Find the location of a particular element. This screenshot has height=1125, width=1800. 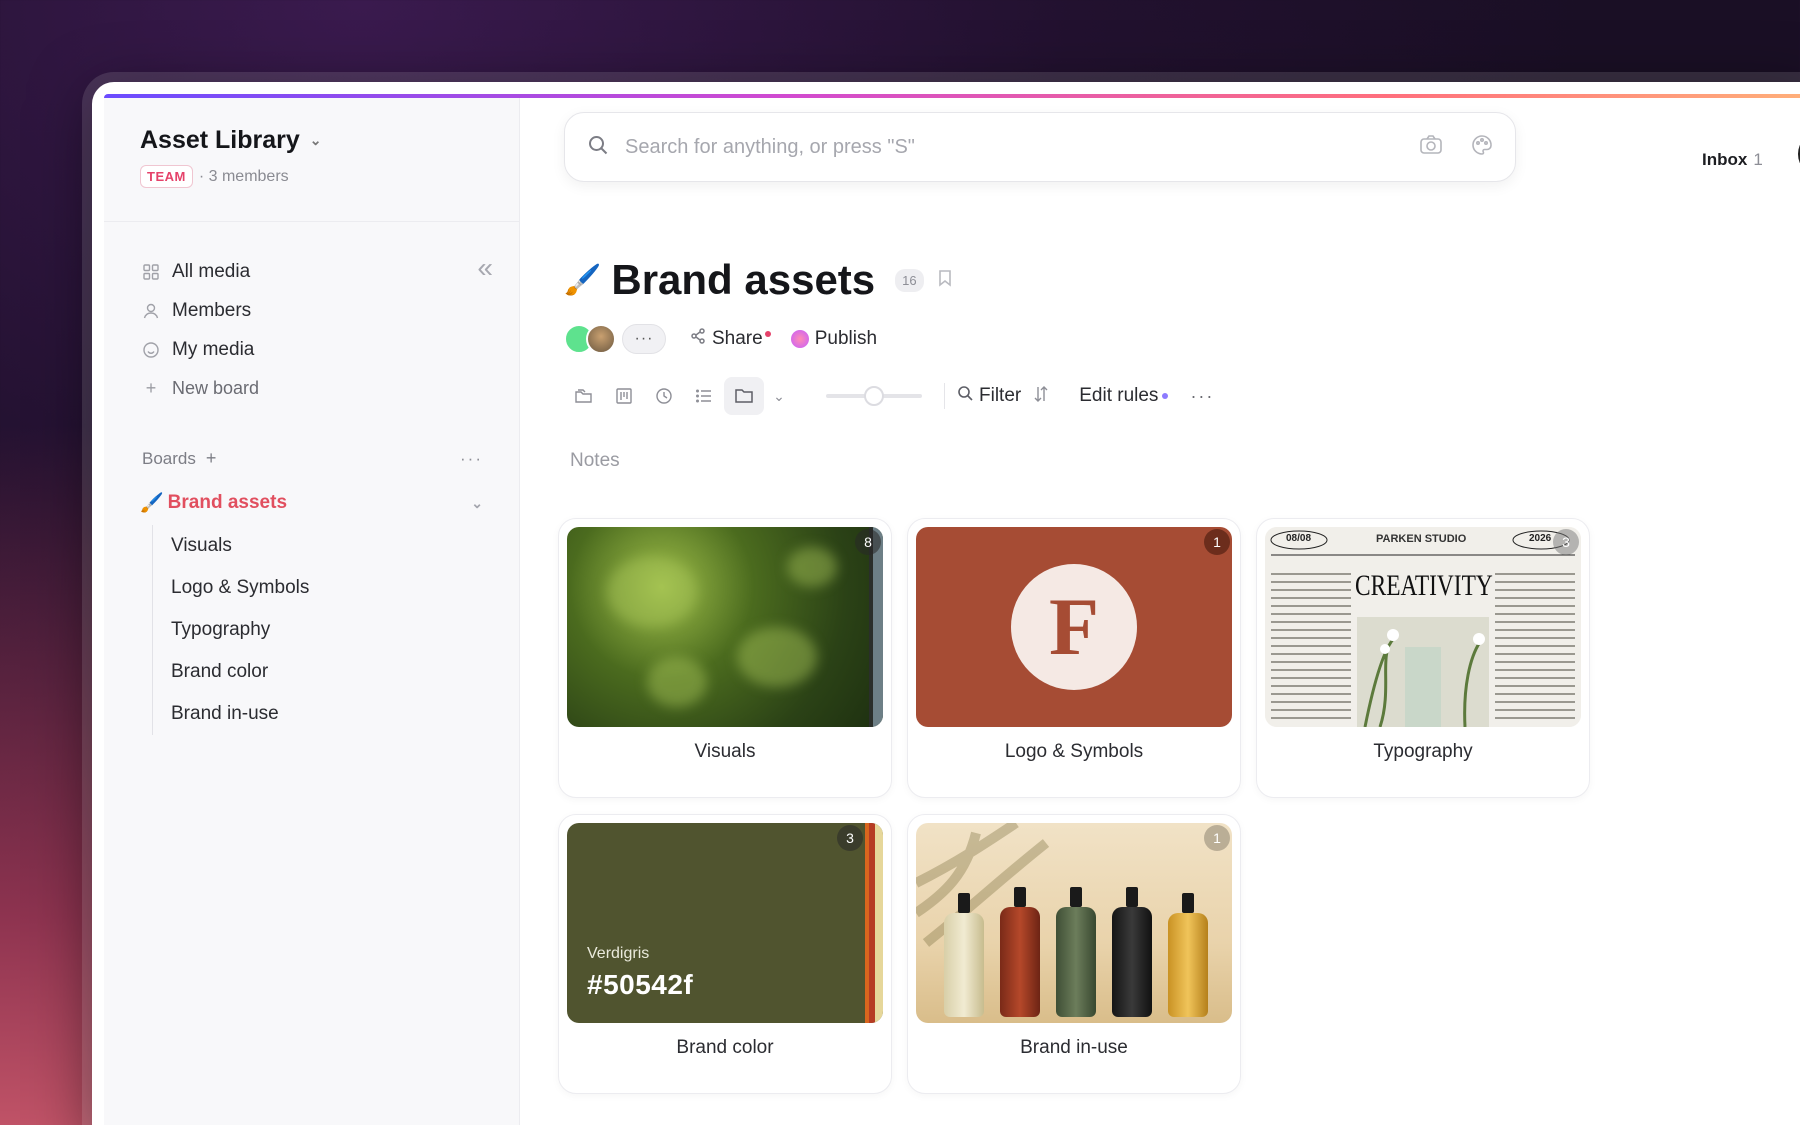

publish-button: Publish is located at coordinates (834, 339).